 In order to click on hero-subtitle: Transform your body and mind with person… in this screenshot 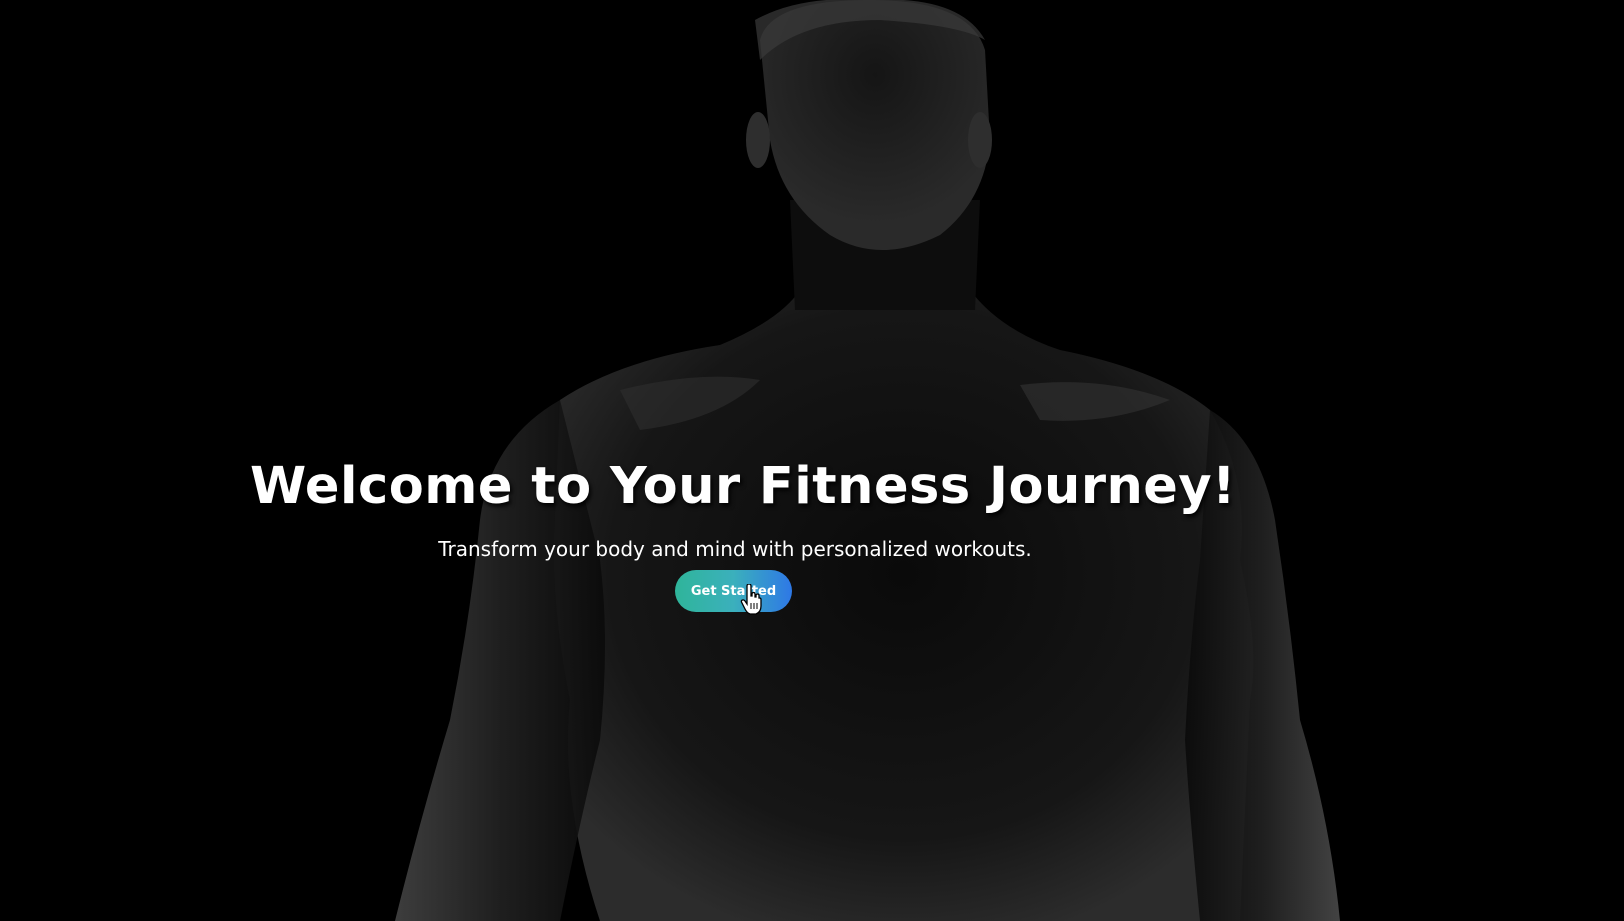, I will do `click(735, 549)`.